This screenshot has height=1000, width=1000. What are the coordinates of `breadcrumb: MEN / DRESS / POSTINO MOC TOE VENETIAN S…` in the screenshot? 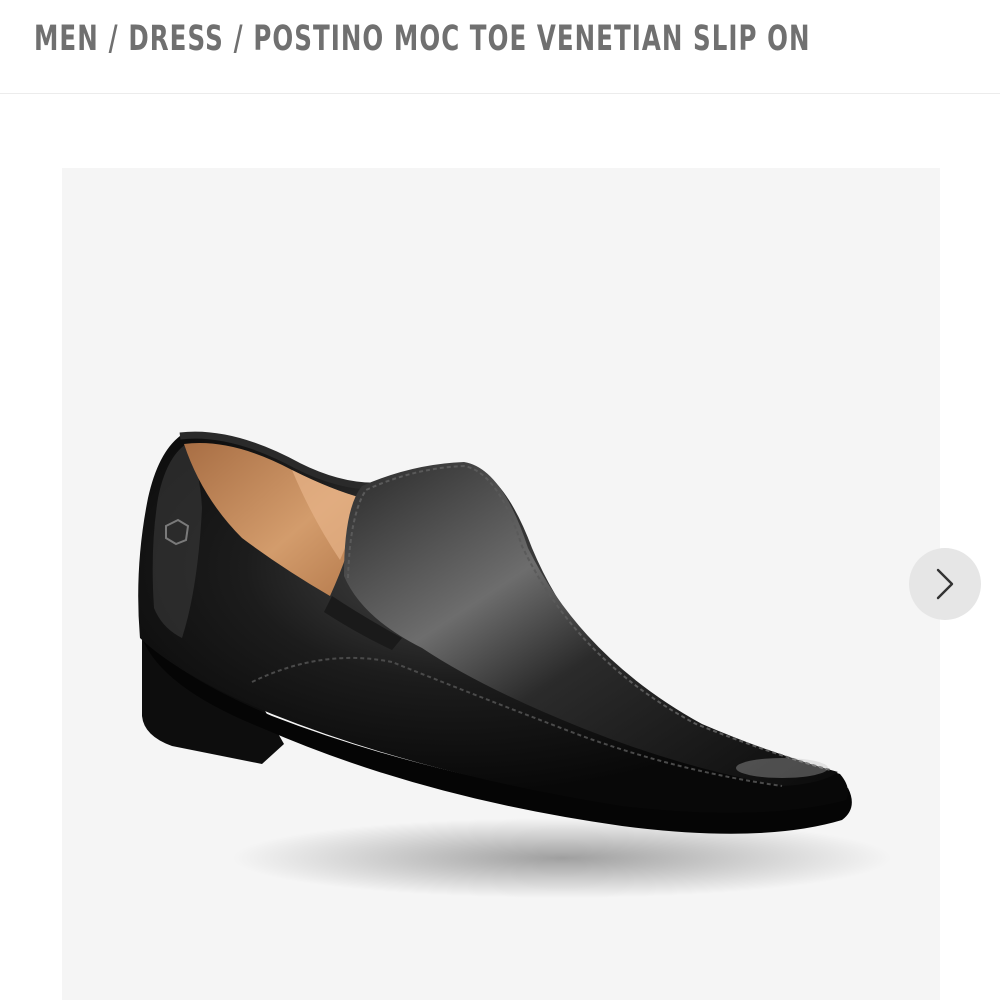 It's located at (422, 39).